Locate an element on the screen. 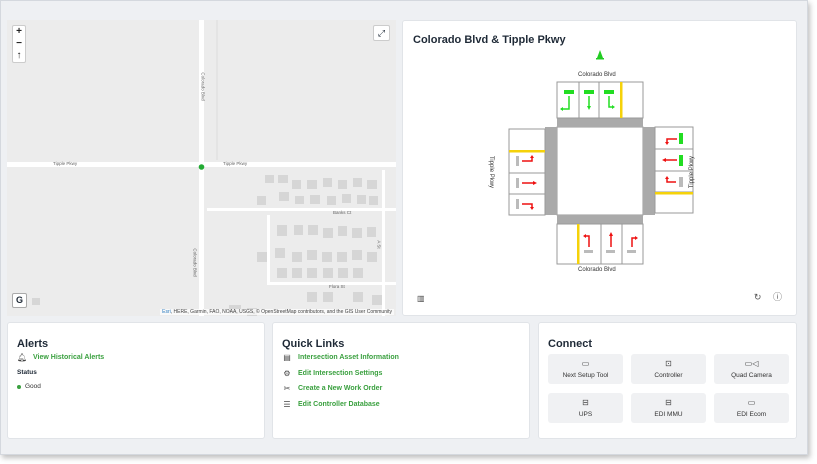 This screenshot has height=464, width=817. connect-tile-quad-camera: ▭◁ Quad Camera is located at coordinates (751, 369).